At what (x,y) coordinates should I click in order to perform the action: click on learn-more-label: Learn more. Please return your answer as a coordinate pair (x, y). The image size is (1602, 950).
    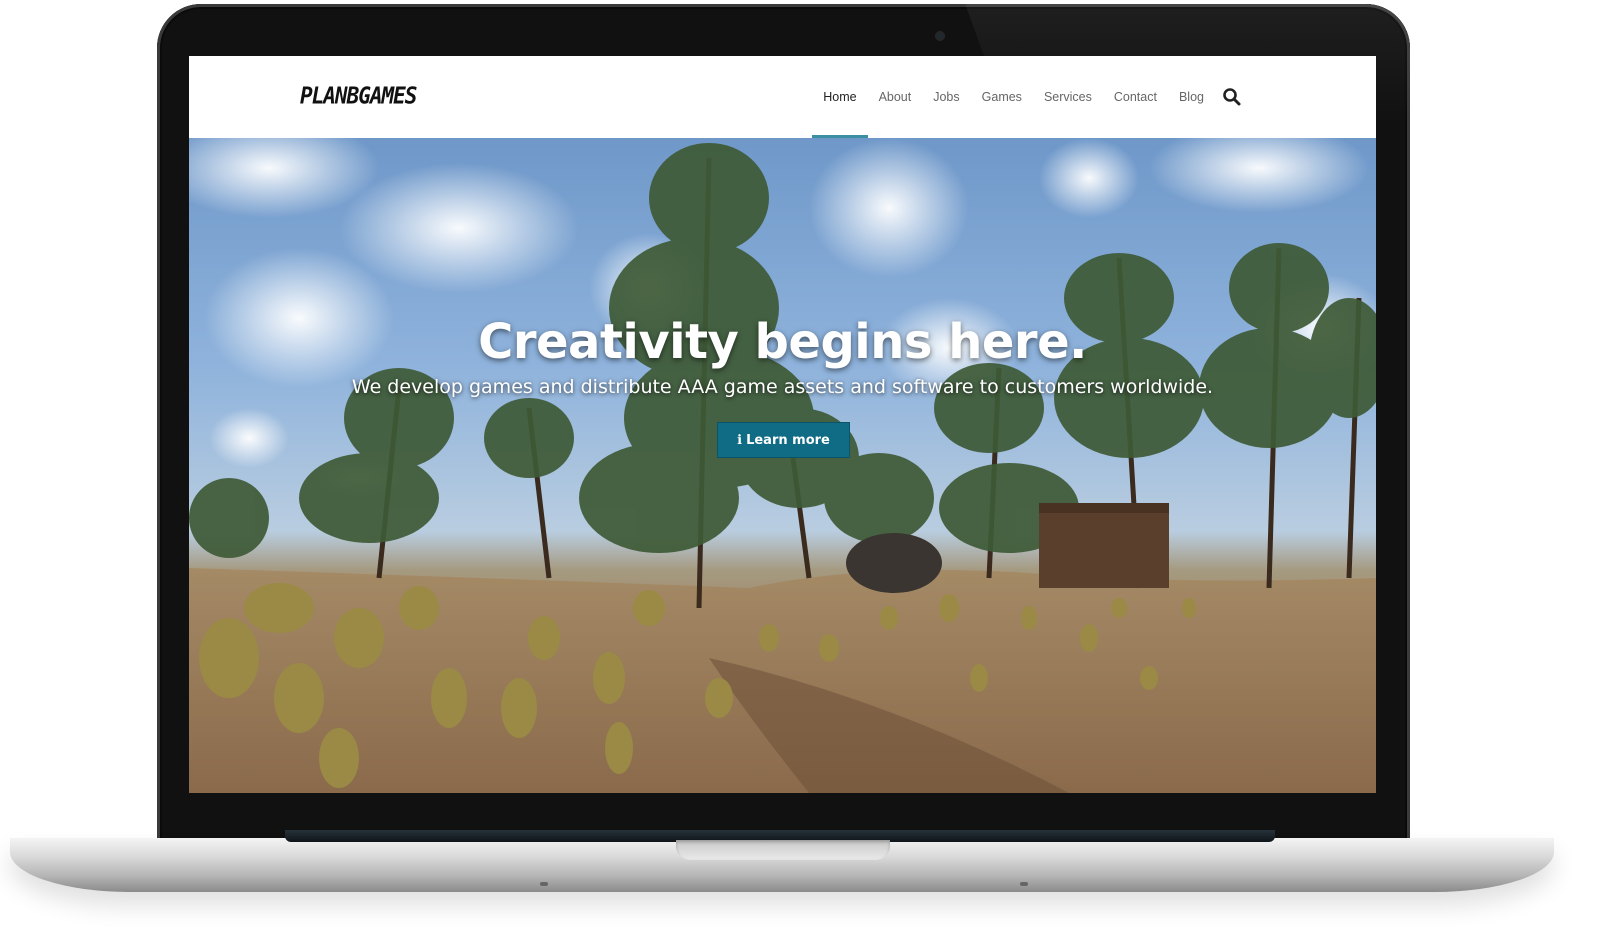
    Looking at the image, I should click on (788, 440).